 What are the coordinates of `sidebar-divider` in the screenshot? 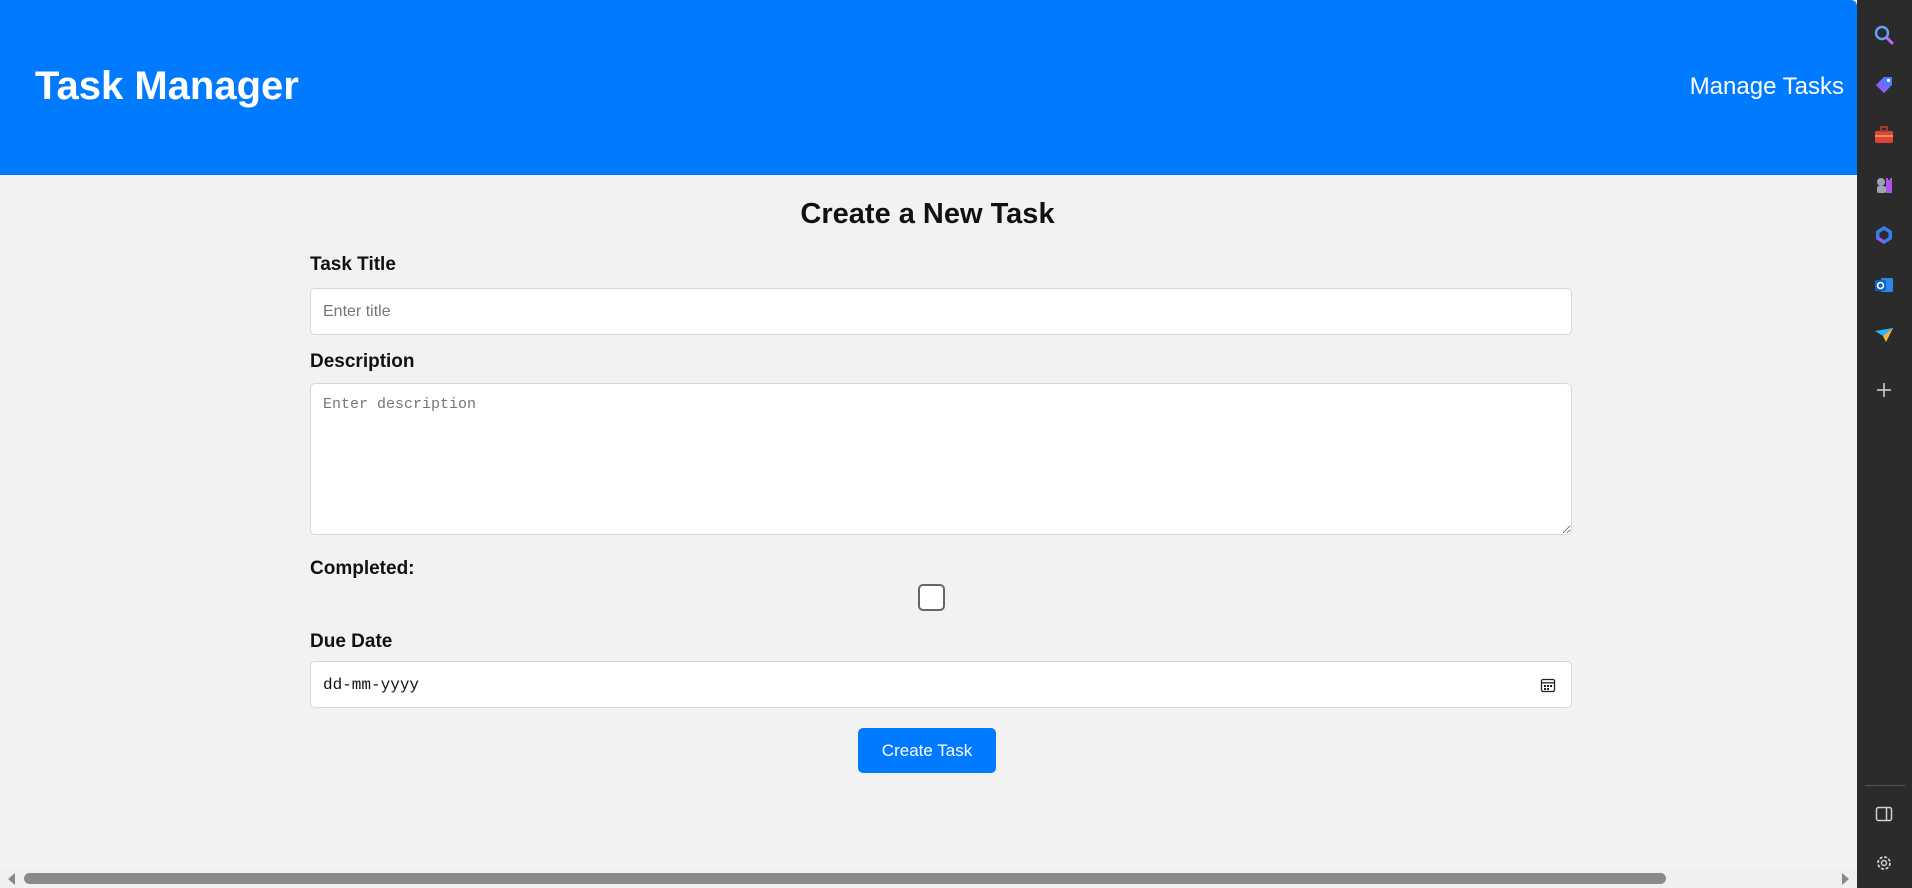 It's located at (1885, 785).